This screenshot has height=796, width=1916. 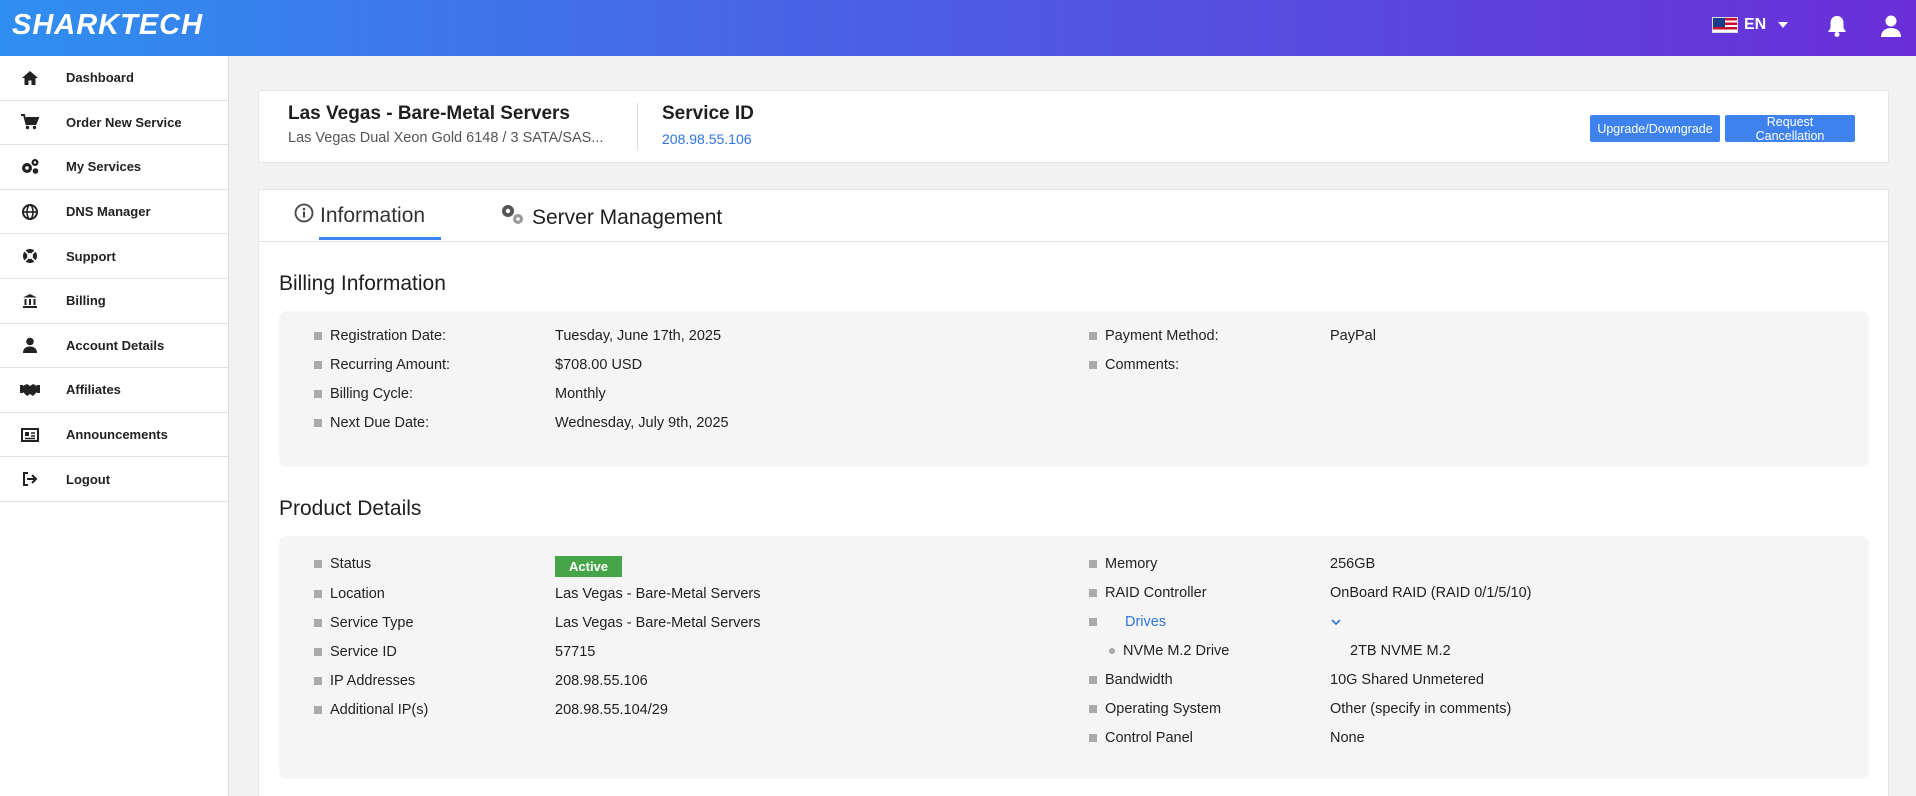 What do you see at coordinates (1139, 680) in the screenshot?
I see `field-label: Bandwidth` at bounding box center [1139, 680].